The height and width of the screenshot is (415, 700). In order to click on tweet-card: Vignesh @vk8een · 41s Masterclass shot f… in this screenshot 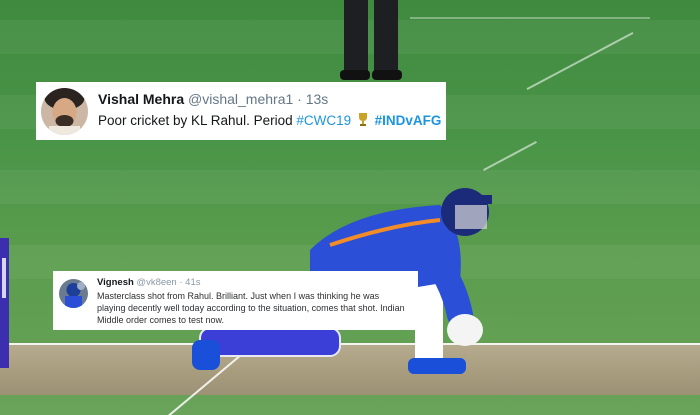, I will do `click(235, 300)`.